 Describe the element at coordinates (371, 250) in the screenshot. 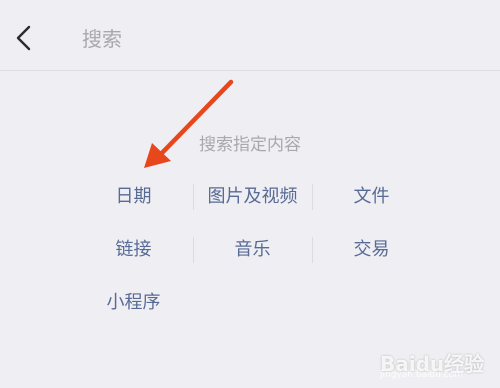

I see `category-transactions: 交易` at that location.